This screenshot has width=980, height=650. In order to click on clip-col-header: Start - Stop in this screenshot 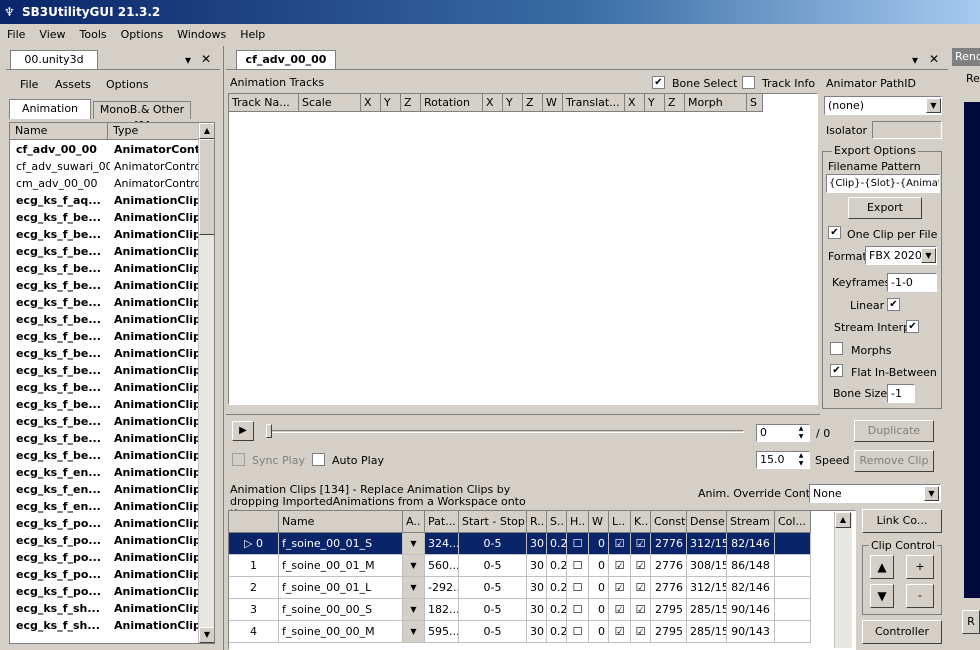, I will do `click(493, 522)`.